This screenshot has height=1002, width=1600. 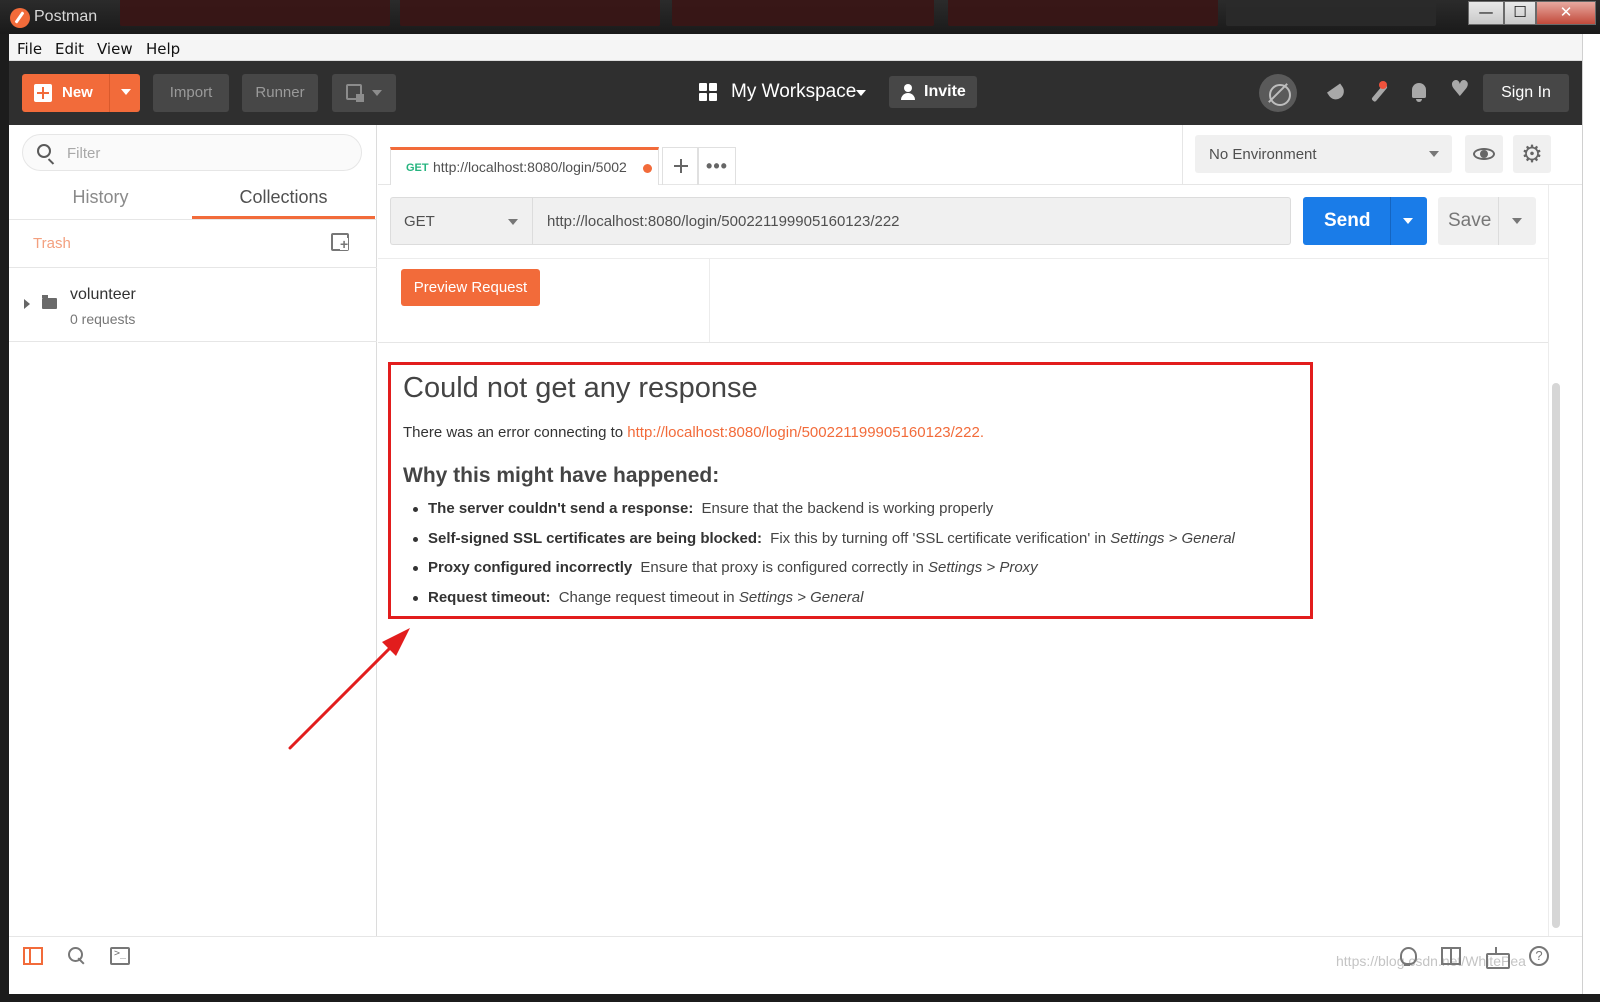 What do you see at coordinates (530, 567) in the screenshot?
I see `reason-title: Proxy configured incorrectly` at bounding box center [530, 567].